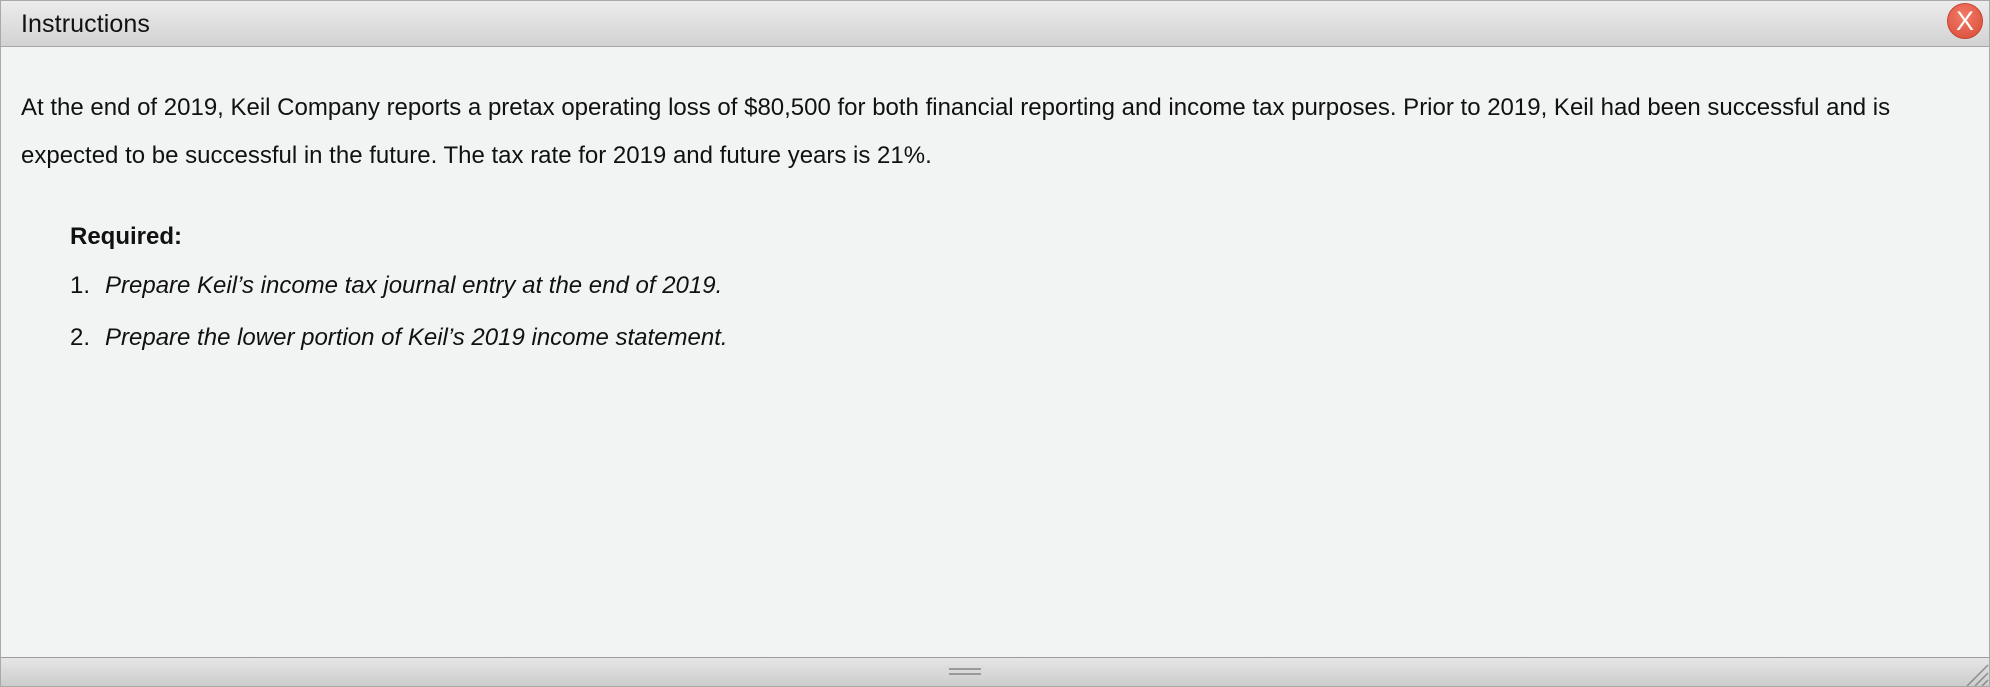 This screenshot has height=687, width=1990. What do you see at coordinates (86, 24) in the screenshot?
I see `dialog-title: Instructions` at bounding box center [86, 24].